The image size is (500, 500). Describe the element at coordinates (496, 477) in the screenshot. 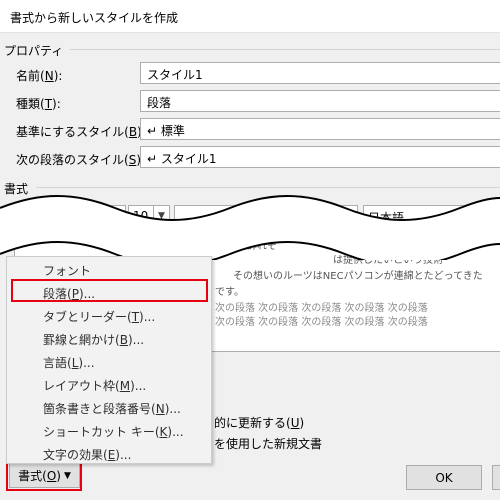

I see `cancel-button` at that location.